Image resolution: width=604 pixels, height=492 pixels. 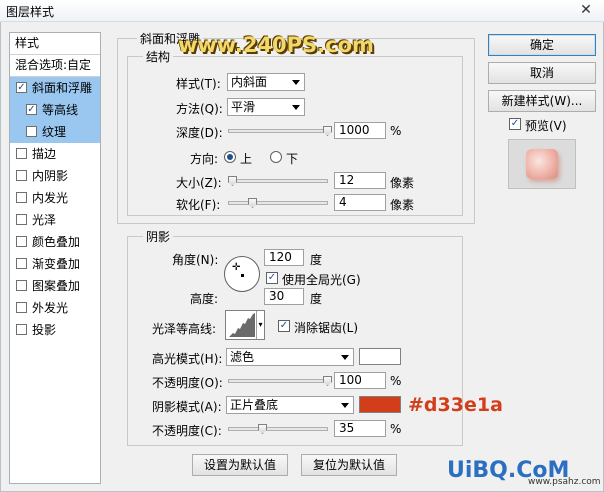 I want to click on highlight-color-swatch, so click(x=380, y=356).